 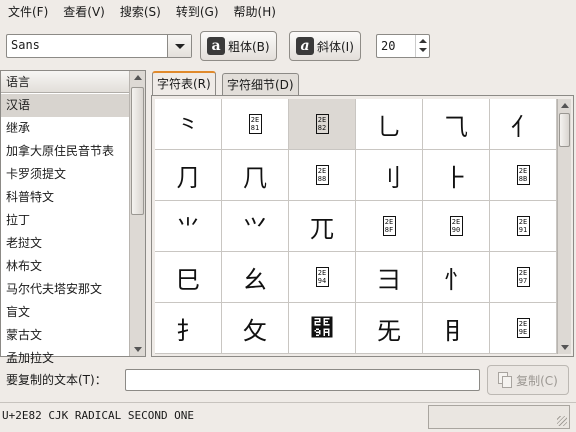 I want to click on character-cell: ⺇, so click(x=255, y=175).